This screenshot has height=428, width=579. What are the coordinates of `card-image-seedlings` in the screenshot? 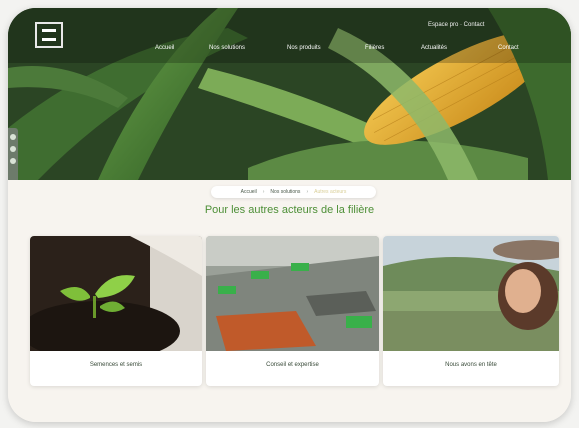 It's located at (116, 293).